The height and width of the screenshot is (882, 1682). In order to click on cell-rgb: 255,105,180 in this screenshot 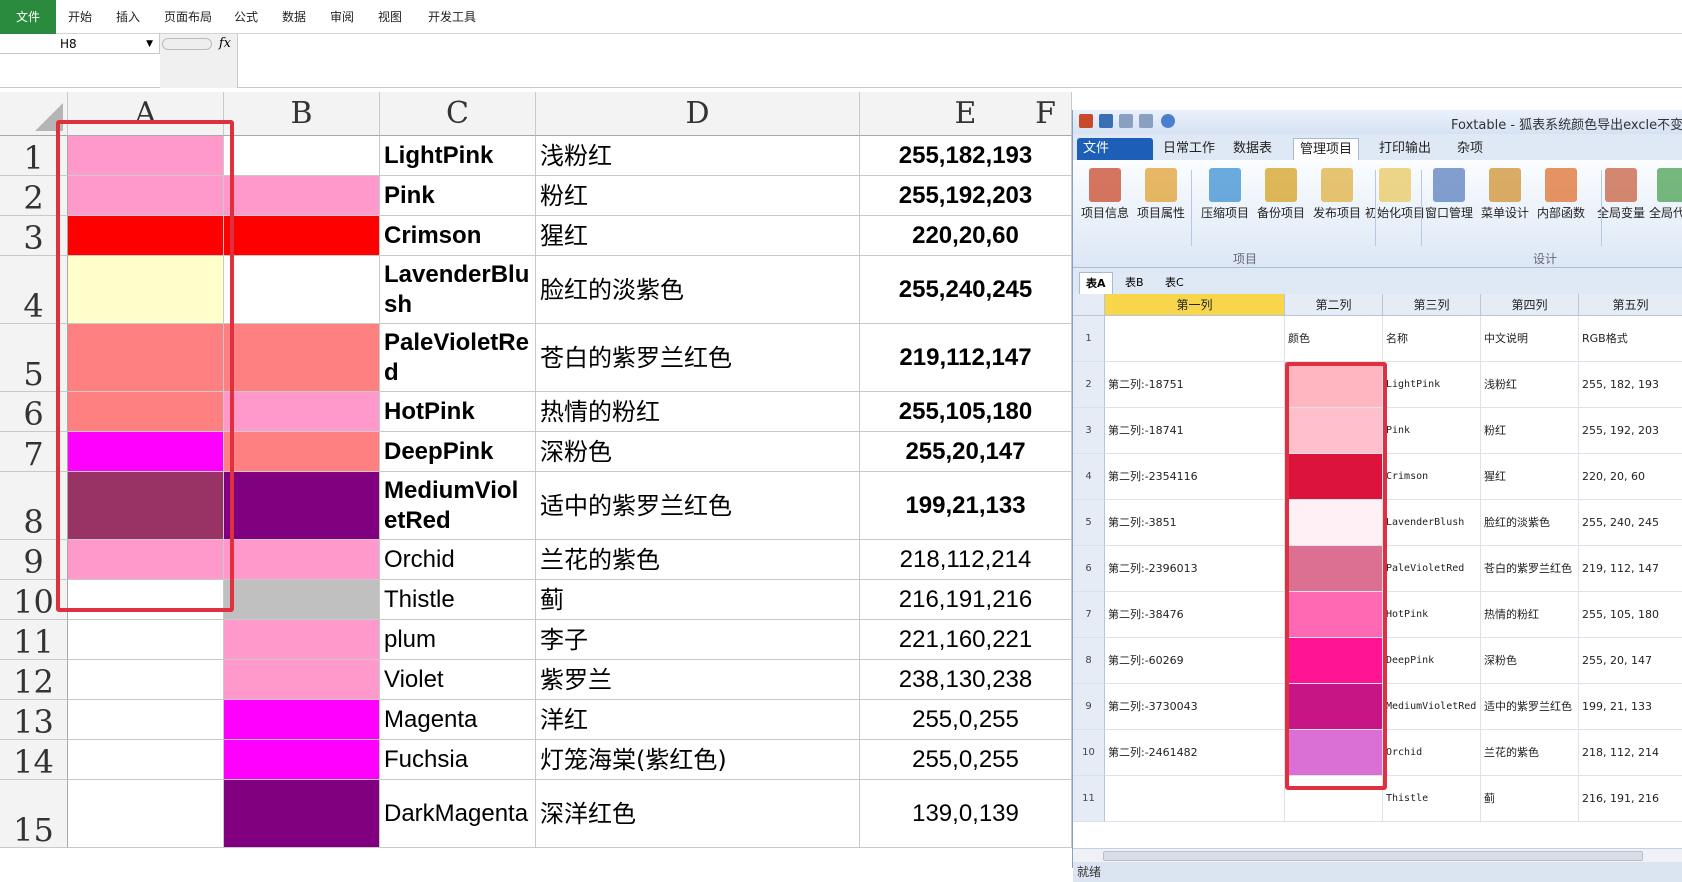, I will do `click(966, 412)`.